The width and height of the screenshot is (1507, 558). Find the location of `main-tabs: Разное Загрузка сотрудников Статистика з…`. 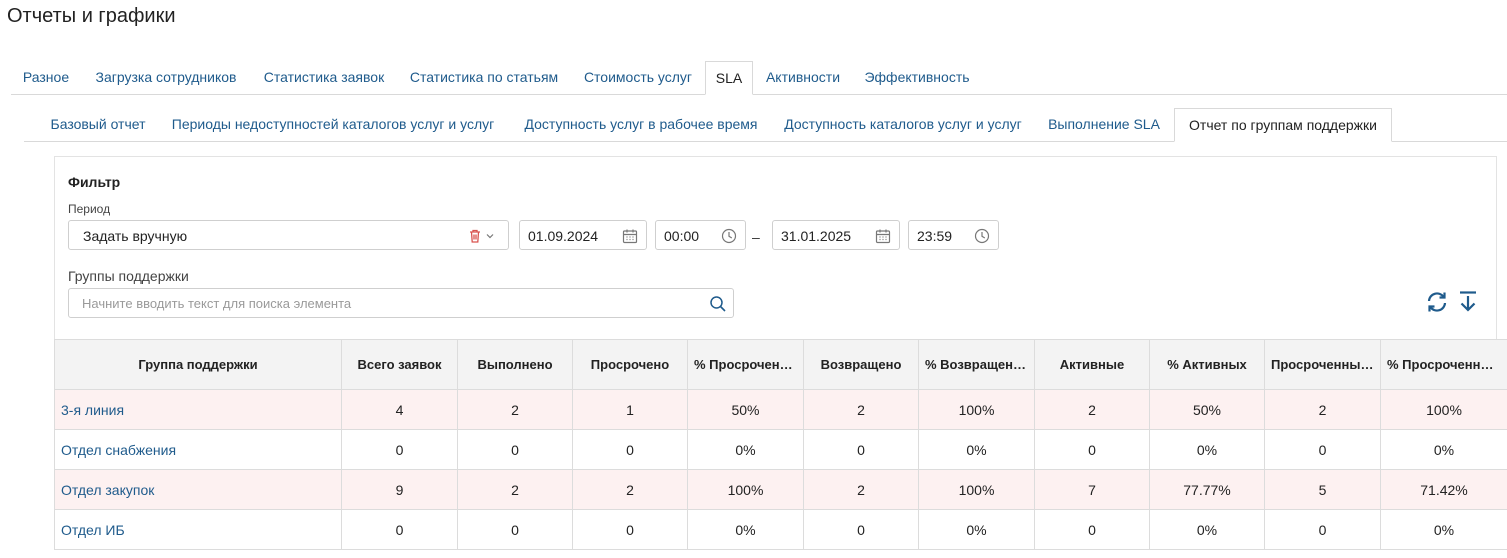

main-tabs: Разное Загрузка сотрудников Статистика з… is located at coordinates (759, 78).